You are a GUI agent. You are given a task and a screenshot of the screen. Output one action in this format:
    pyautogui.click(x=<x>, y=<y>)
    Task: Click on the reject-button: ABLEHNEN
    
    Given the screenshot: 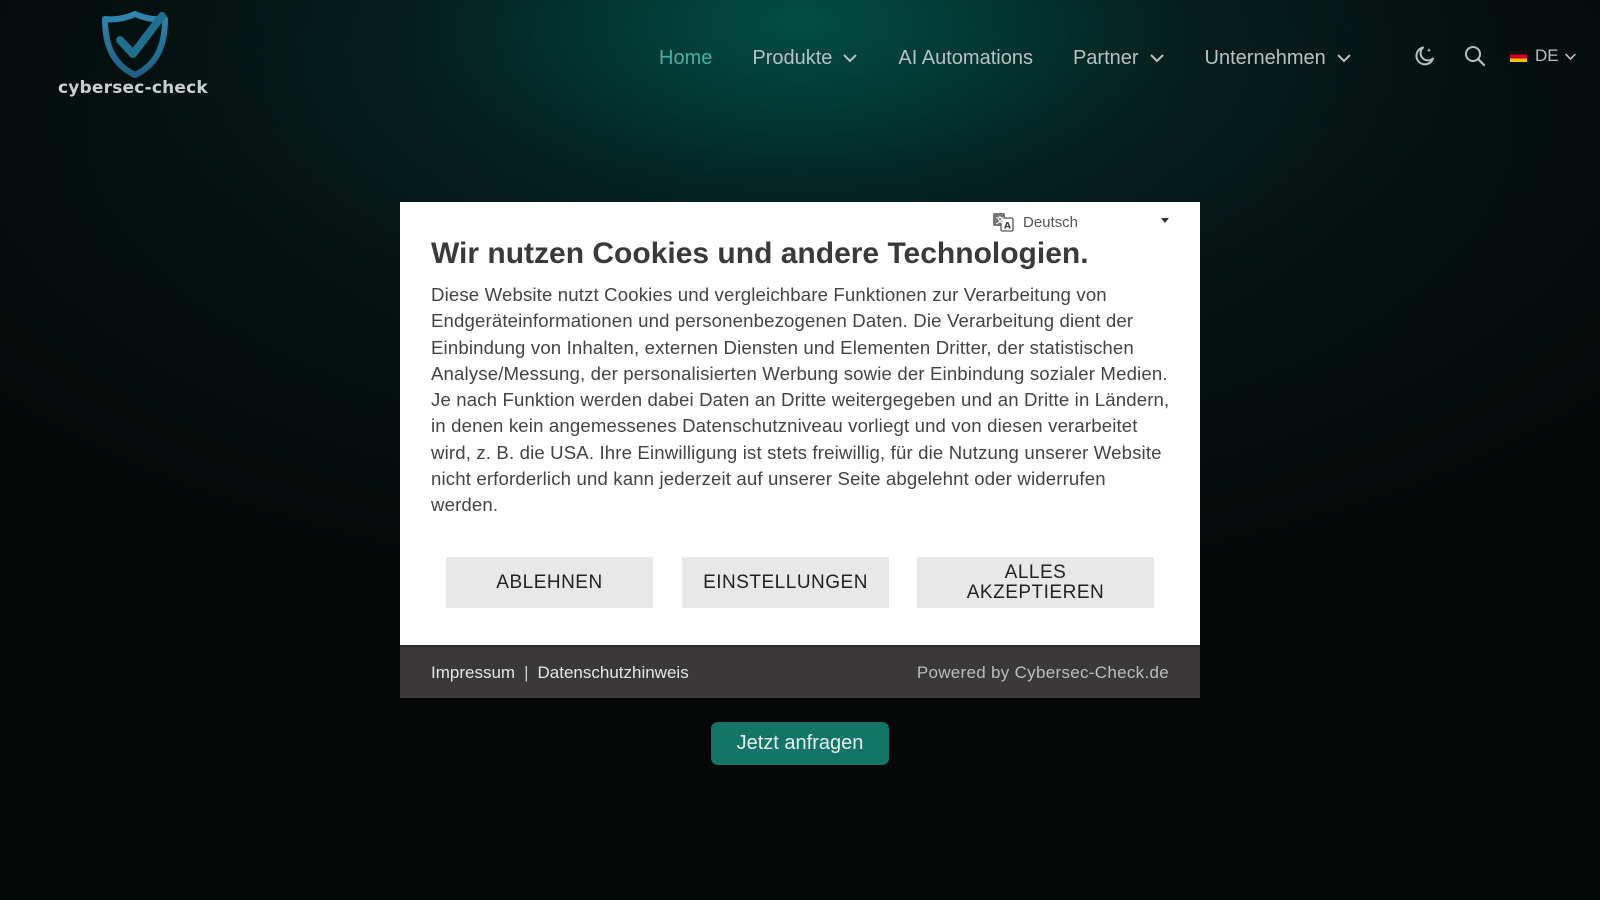 What is the action you would take?
    pyautogui.click(x=549, y=582)
    